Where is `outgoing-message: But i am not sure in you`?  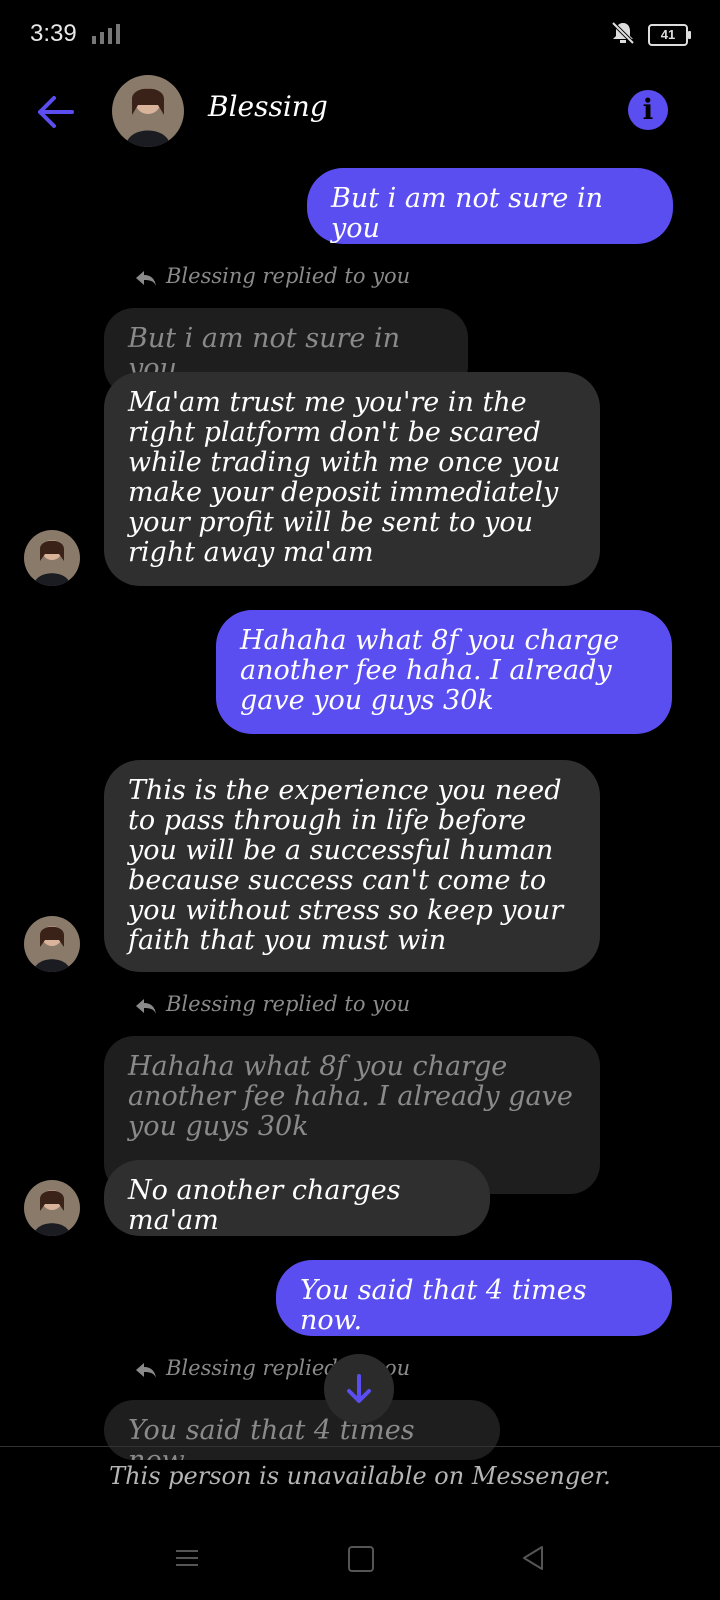 outgoing-message: But i am not sure in you is located at coordinates (490, 206).